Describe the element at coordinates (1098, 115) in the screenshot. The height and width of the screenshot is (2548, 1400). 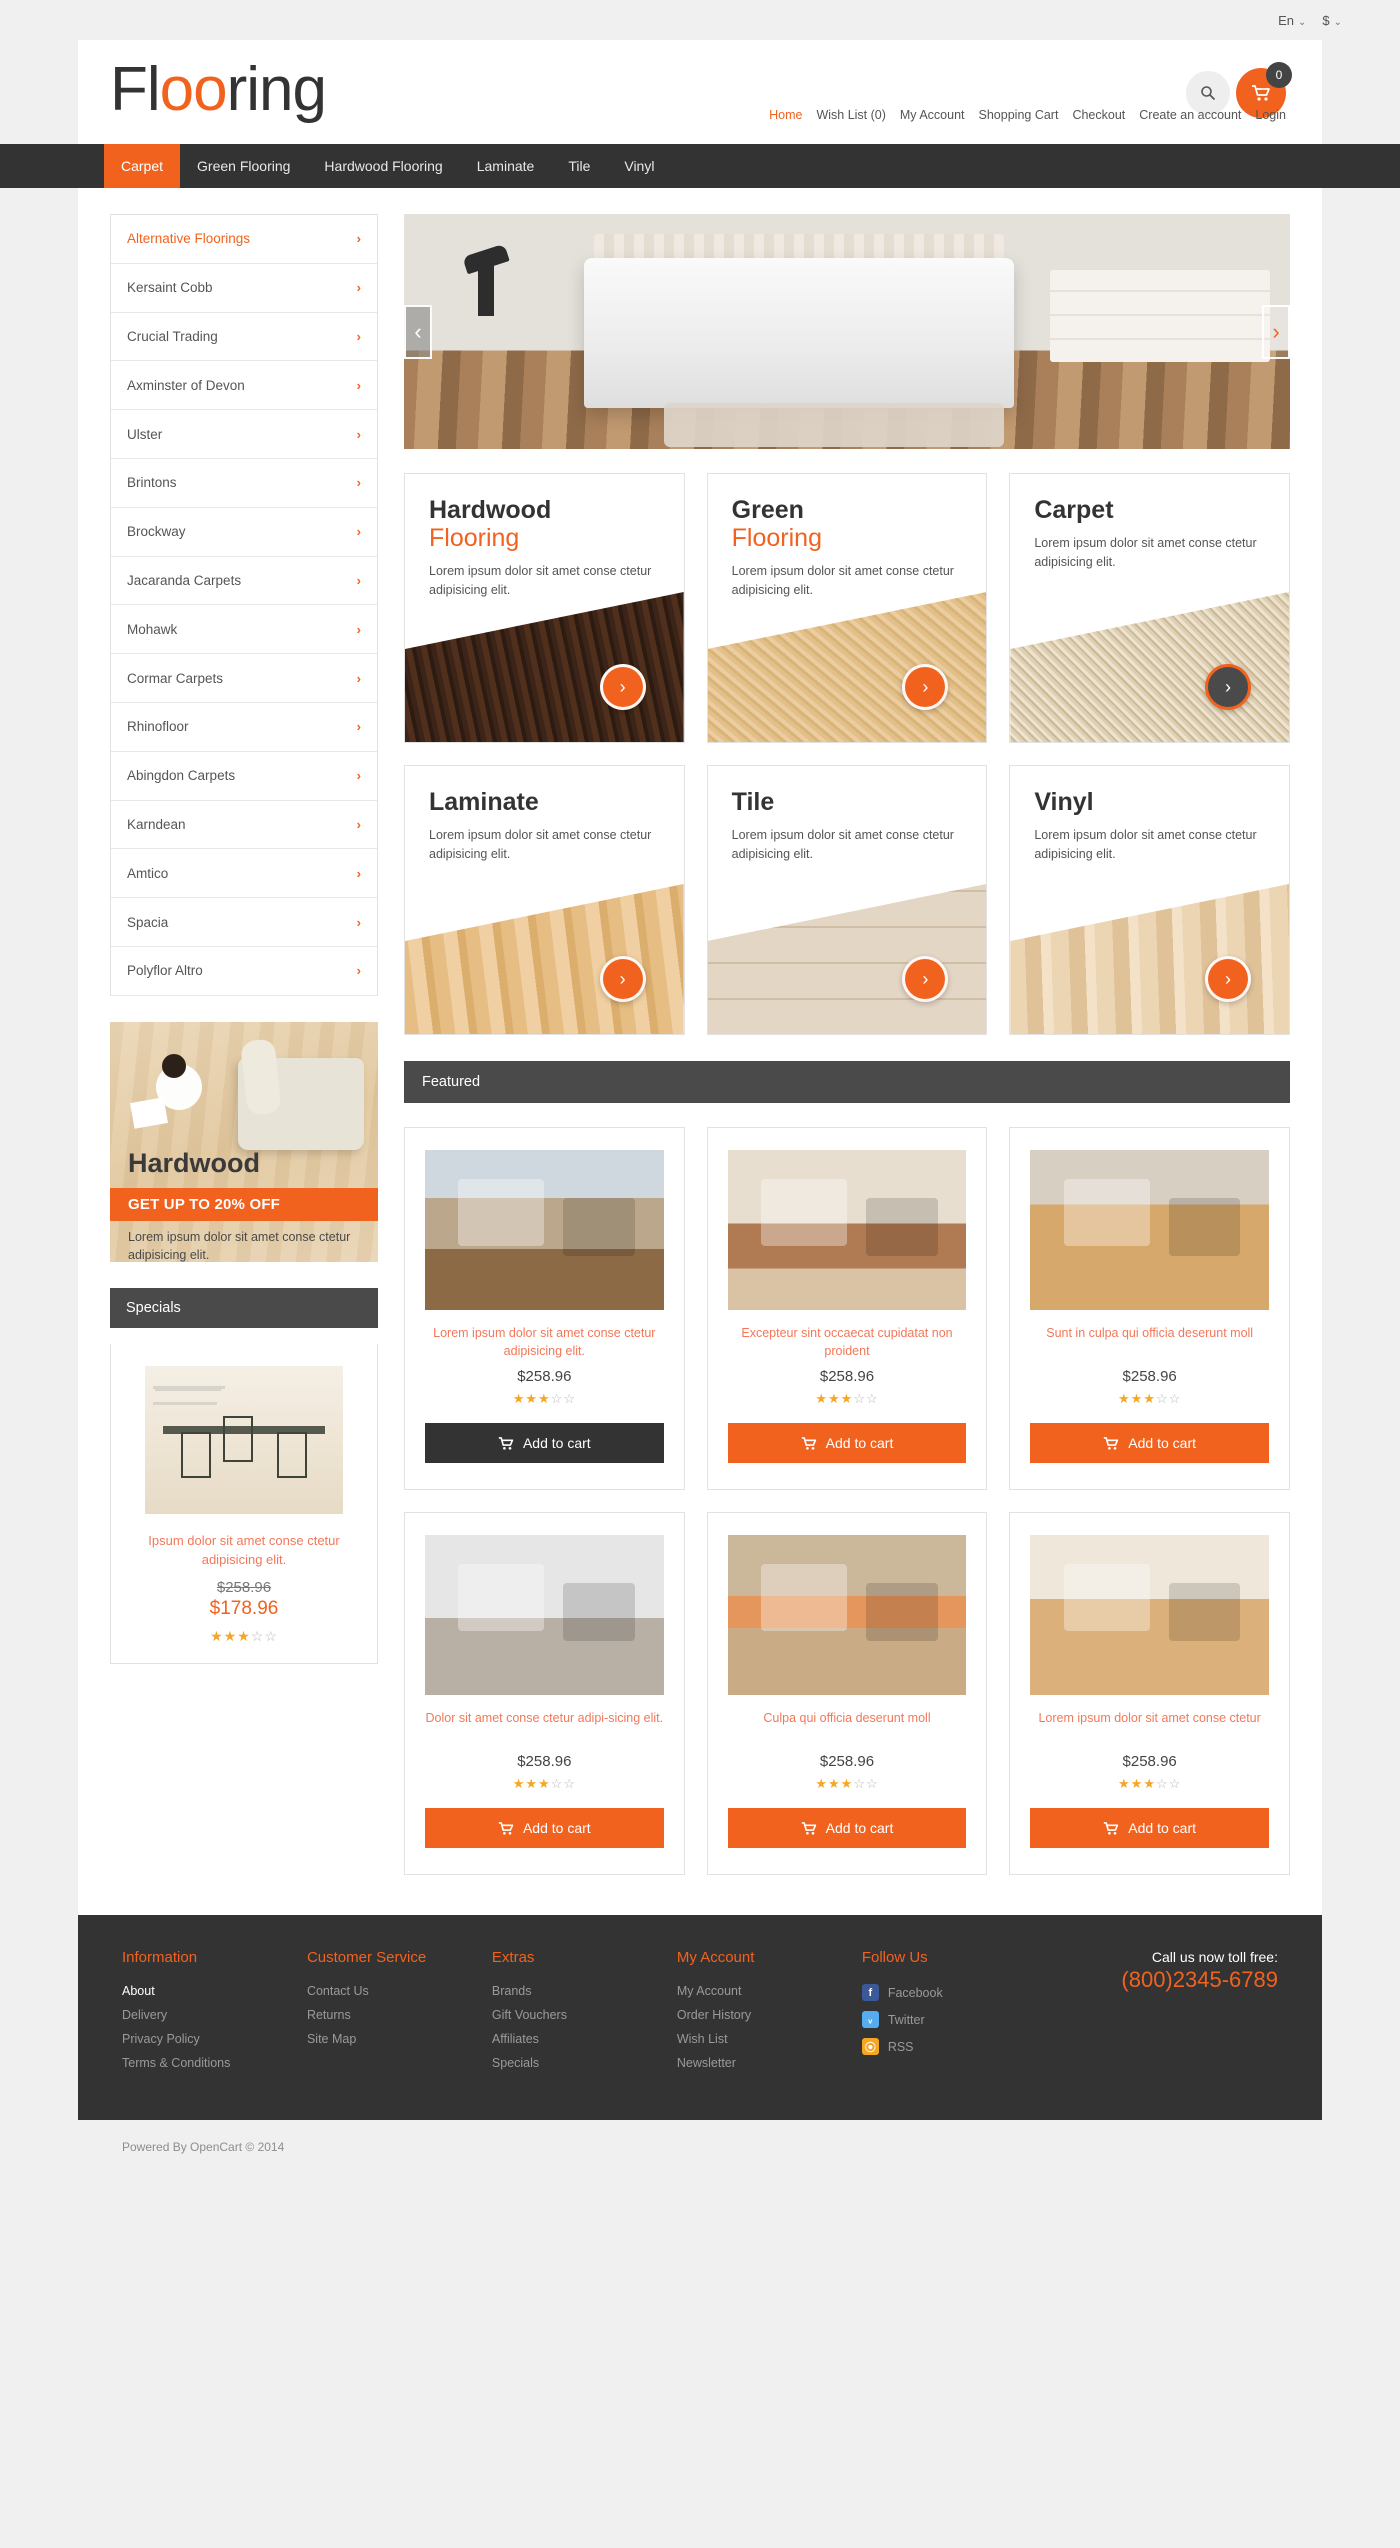
I see `header-link-4: Checkout` at that location.